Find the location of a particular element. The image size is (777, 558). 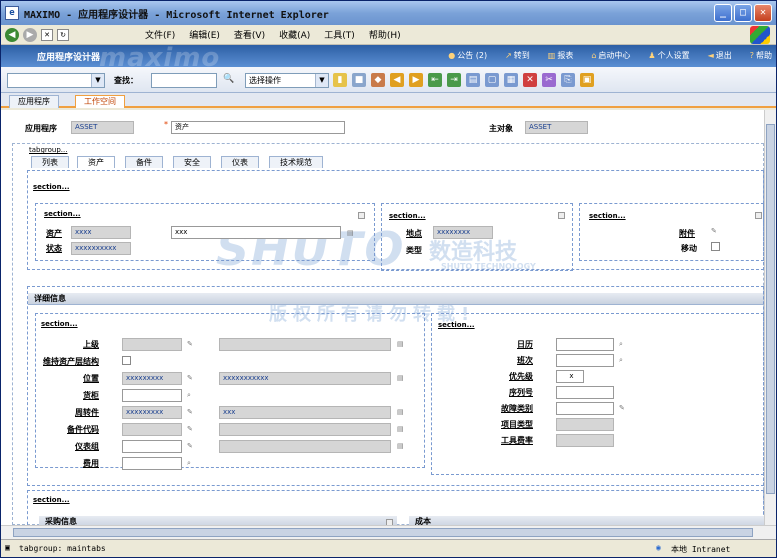

menu-item-4: 工具(T) is located at coordinates (339, 34).